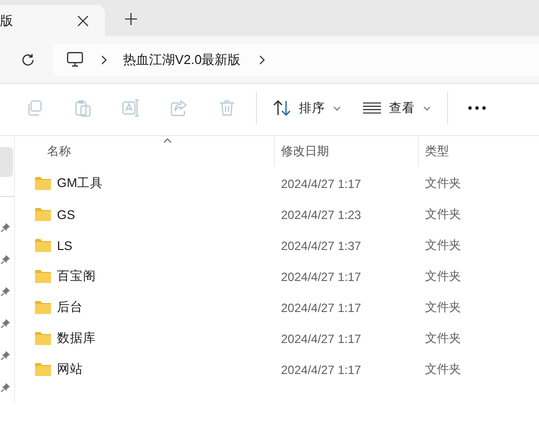  What do you see at coordinates (28, 59) in the screenshot?
I see `refresh-icon` at bounding box center [28, 59].